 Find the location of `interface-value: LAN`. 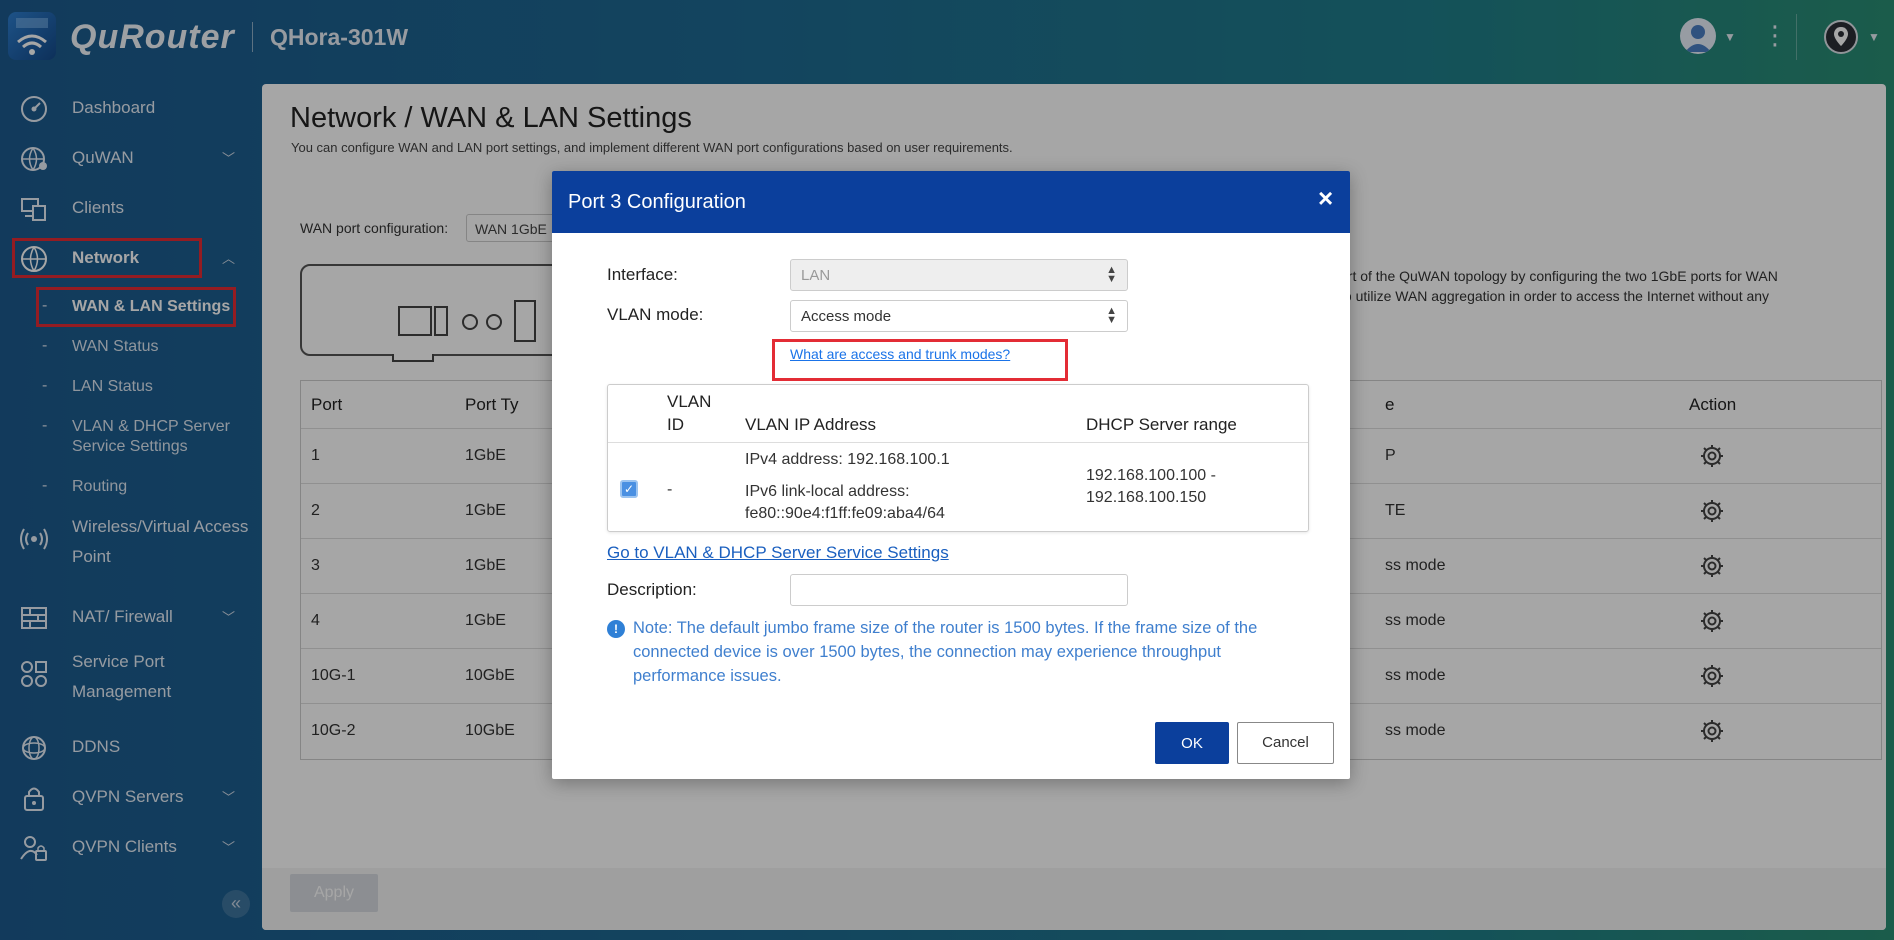

interface-value: LAN is located at coordinates (816, 275).